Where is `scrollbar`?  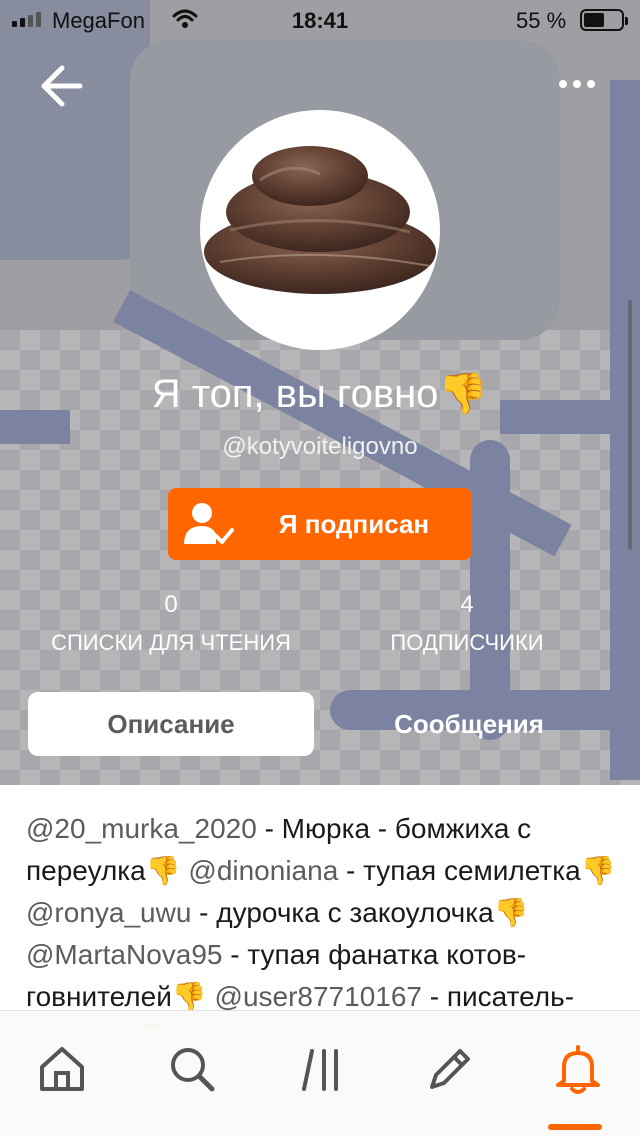
scrollbar is located at coordinates (630, 425).